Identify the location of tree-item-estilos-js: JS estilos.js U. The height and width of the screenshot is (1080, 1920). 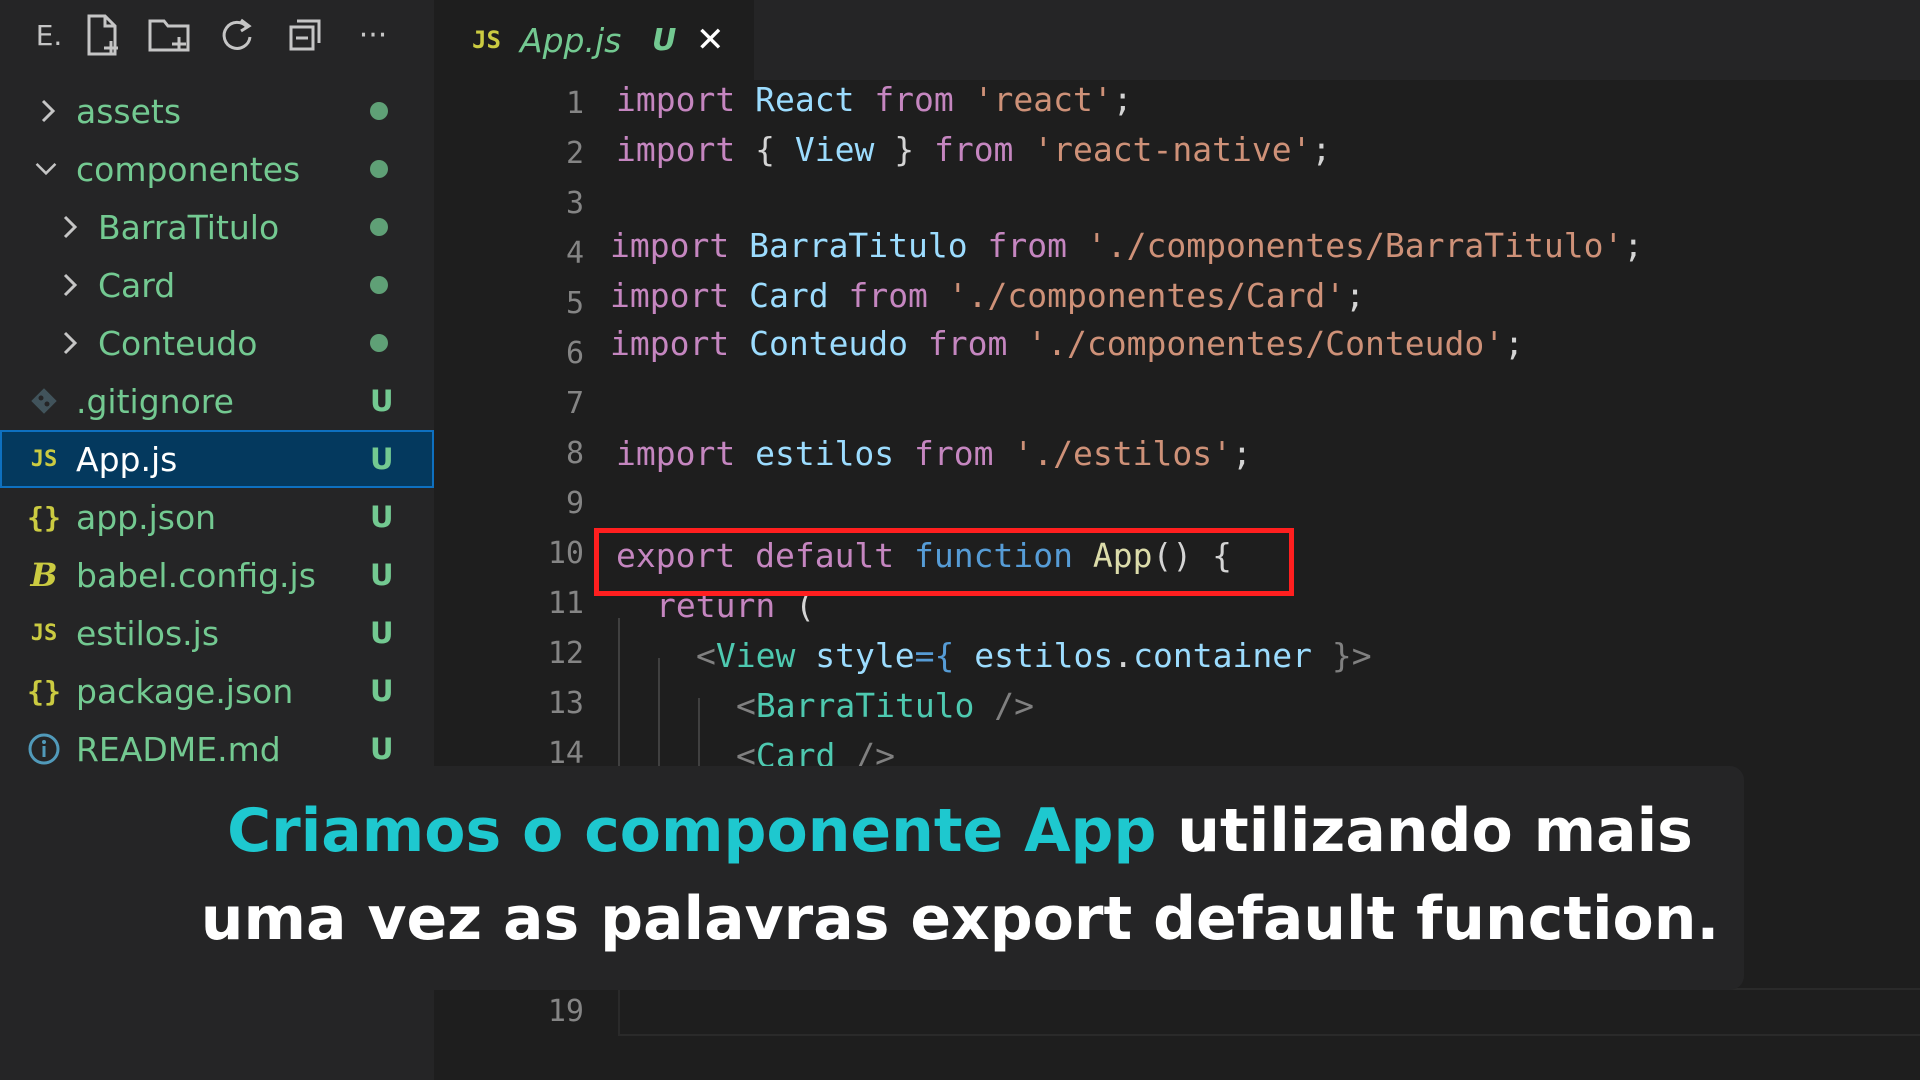
(217, 633).